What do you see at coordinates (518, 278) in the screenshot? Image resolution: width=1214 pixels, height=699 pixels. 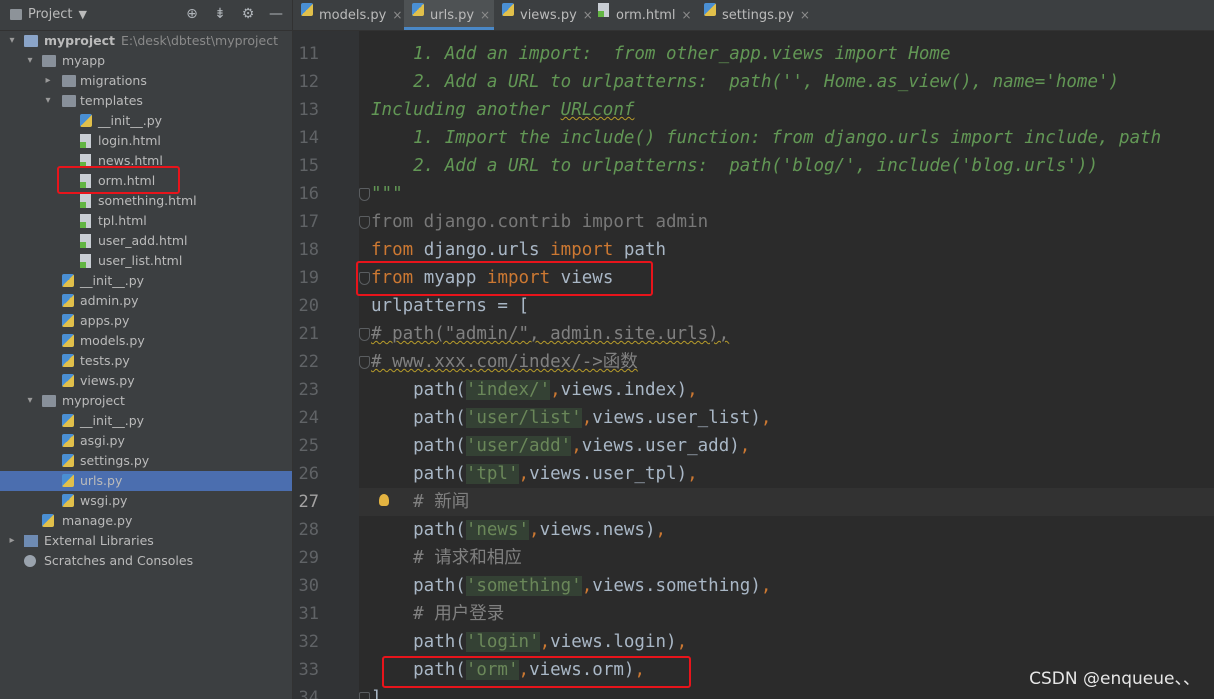 I see `code-token: import` at bounding box center [518, 278].